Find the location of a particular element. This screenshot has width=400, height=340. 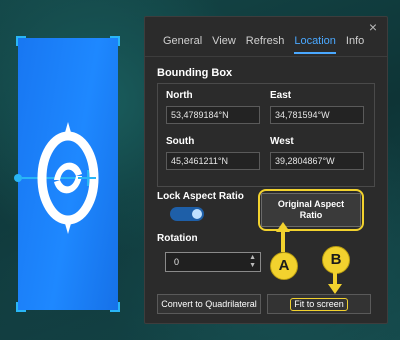

tab-refresh: Refresh is located at coordinates (265, 44).